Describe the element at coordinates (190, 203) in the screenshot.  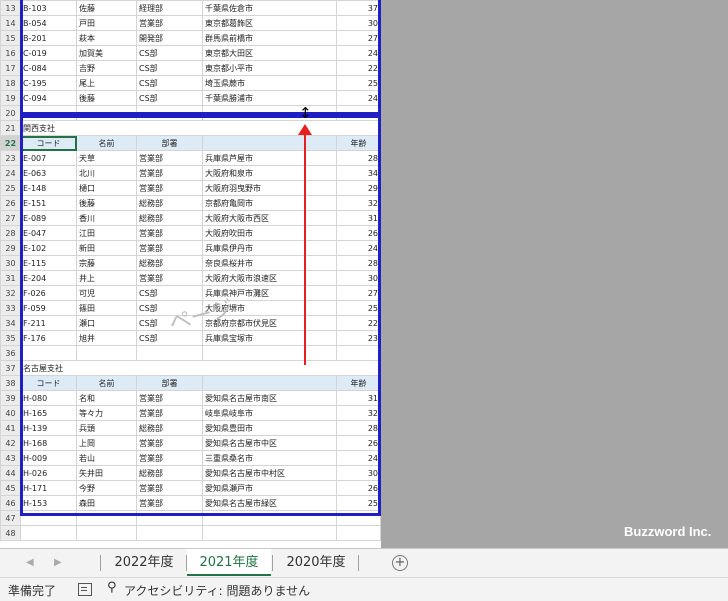
I see `table-row: 26 E-151 後藤 総務部 京都府亀岡市 32` at that location.